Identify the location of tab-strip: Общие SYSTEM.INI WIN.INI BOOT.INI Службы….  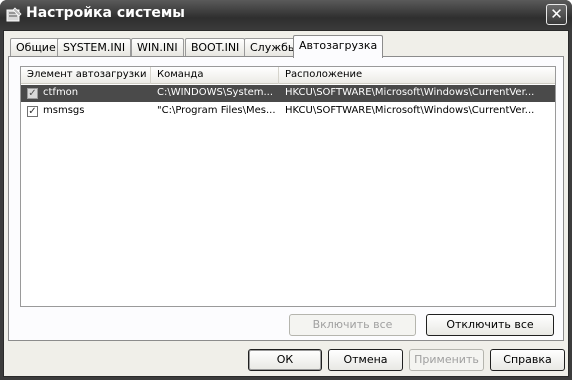
(288, 46).